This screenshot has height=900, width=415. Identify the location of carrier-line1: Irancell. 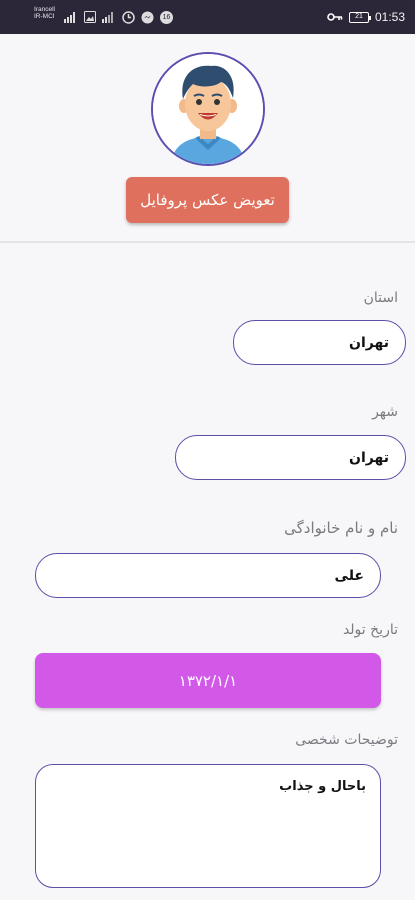
(44, 9).